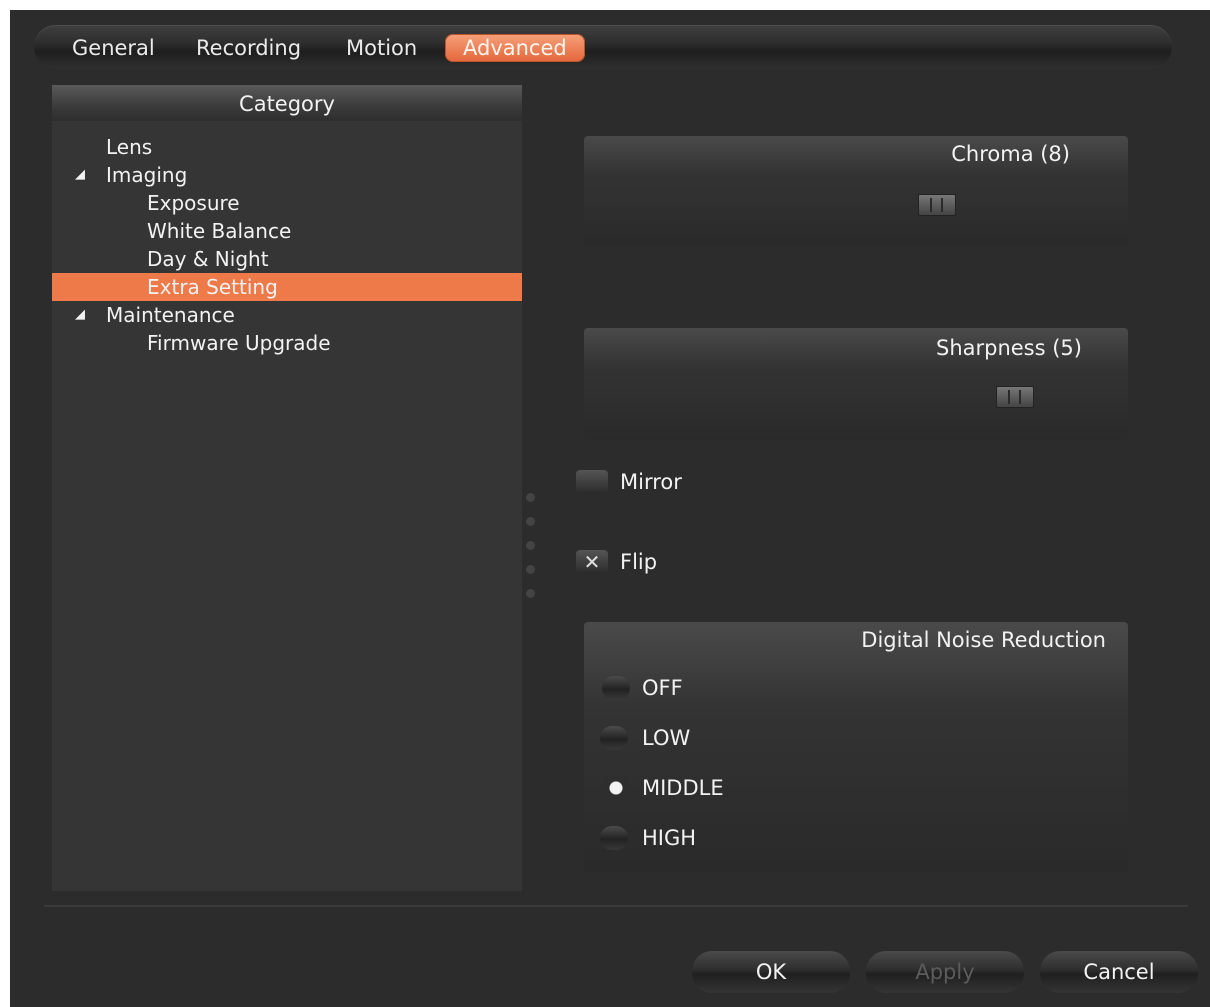  Describe the element at coordinates (662, 688) in the screenshot. I see `dnr-label-off: OFF` at that location.